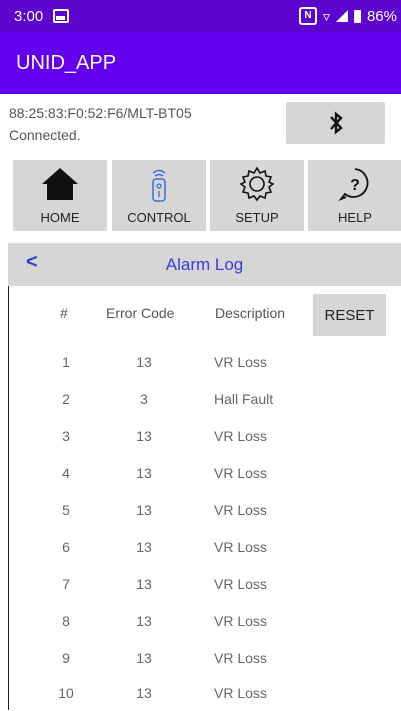  What do you see at coordinates (204, 361) in the screenshot?
I see `table-row: 1 13 VR Loss` at bounding box center [204, 361].